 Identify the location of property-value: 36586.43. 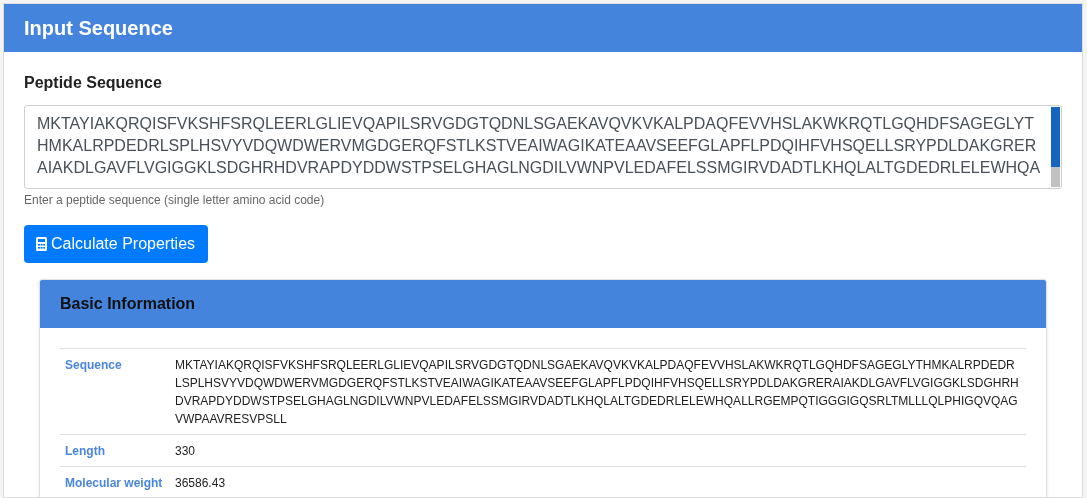
(201, 483).